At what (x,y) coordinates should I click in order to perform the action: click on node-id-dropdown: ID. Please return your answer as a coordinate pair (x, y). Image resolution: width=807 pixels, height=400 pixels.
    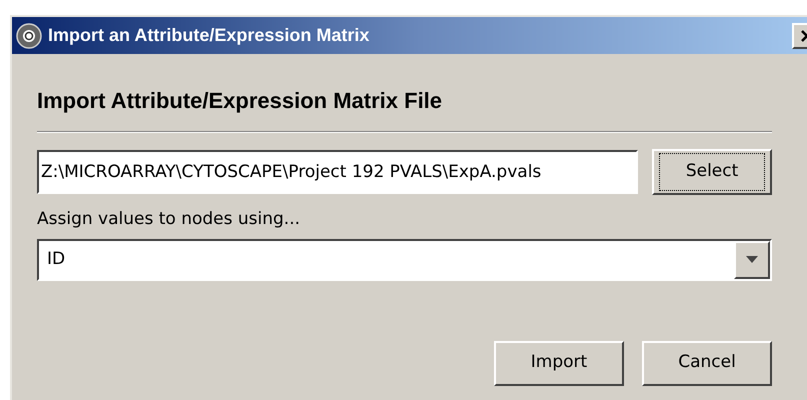
    Looking at the image, I should click on (404, 259).